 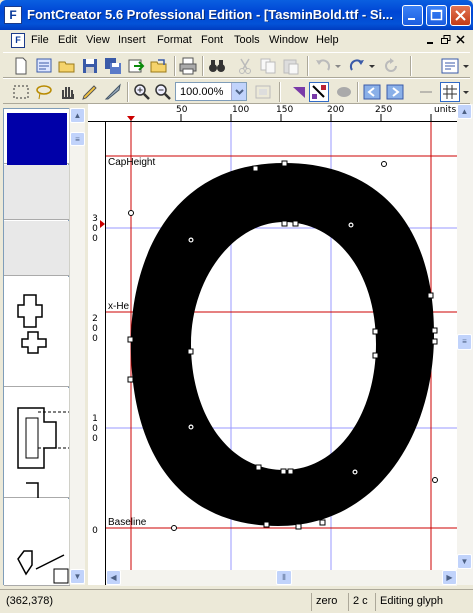 What do you see at coordinates (467, 66) in the screenshot?
I see `toolbar-overflow-icon` at bounding box center [467, 66].